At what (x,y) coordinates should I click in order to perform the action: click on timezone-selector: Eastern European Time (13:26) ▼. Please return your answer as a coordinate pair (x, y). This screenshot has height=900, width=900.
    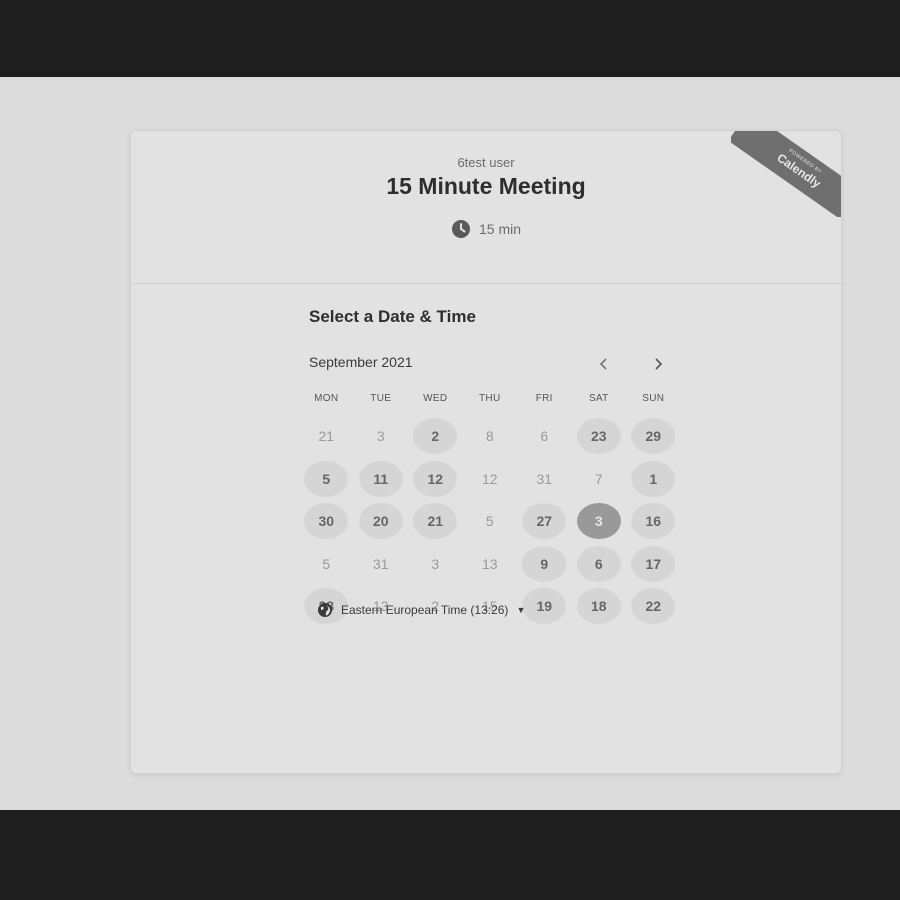
    Looking at the image, I should click on (421, 610).